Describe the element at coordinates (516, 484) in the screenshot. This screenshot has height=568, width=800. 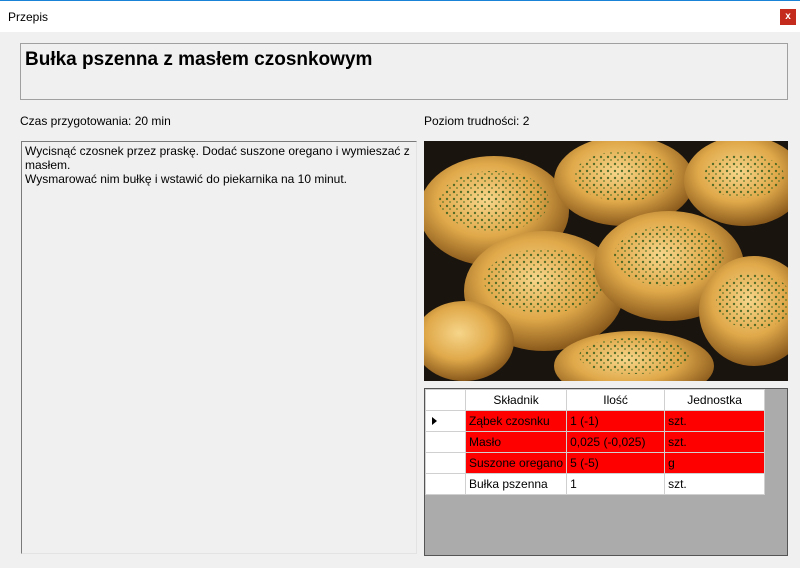
I see `cell-ingredient: Bułka pszenna` at that location.